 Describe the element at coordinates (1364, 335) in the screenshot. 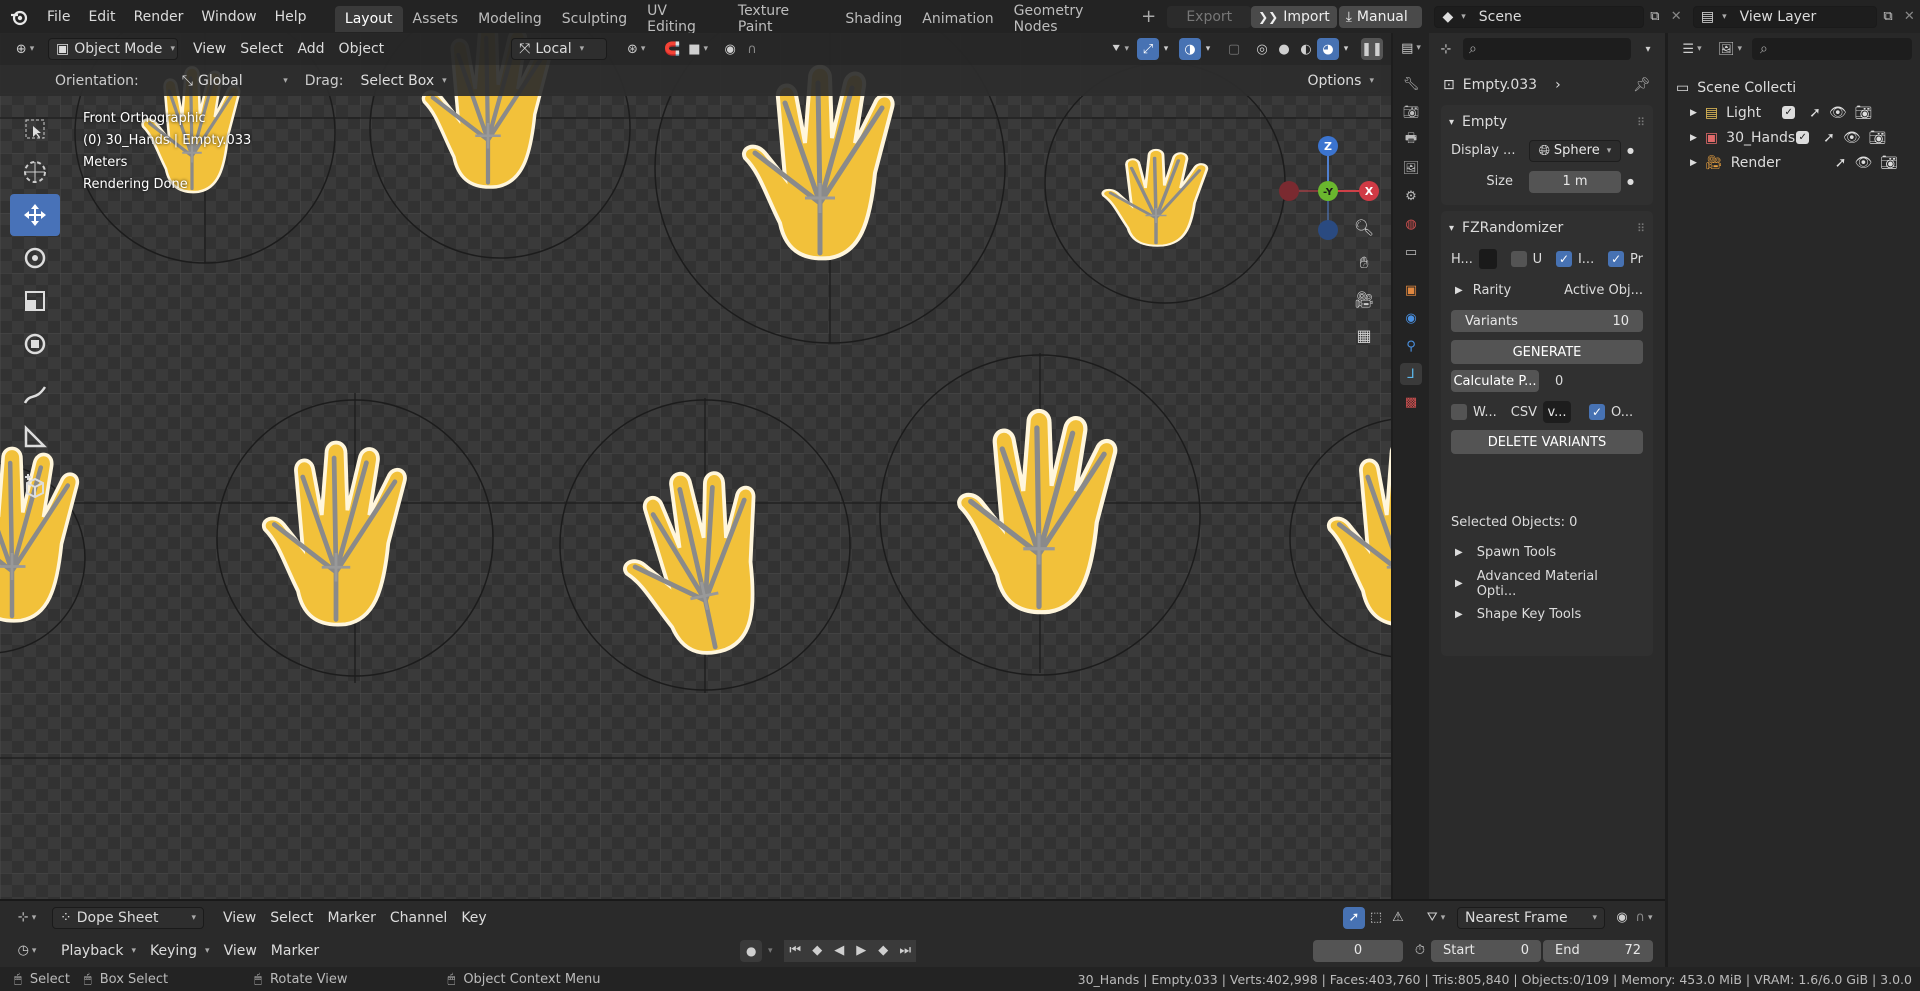

I see `ortho-grid-icon: ▦` at that location.